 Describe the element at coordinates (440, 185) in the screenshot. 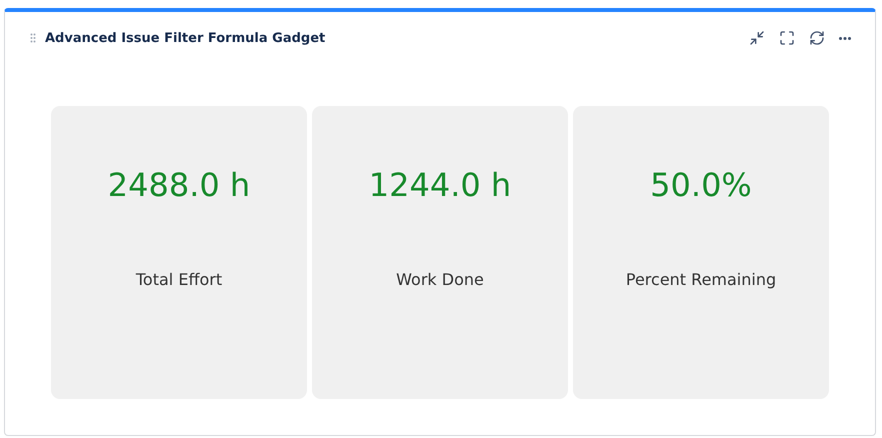

I see `metric-value: 1244.0 h` at that location.